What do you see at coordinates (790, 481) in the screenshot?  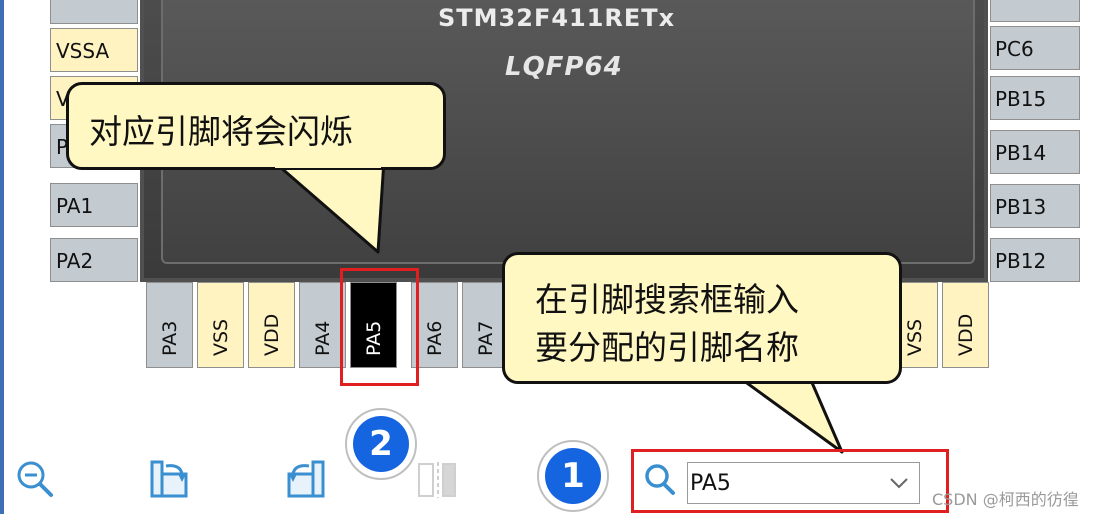 I see `search-highlight-box` at bounding box center [790, 481].